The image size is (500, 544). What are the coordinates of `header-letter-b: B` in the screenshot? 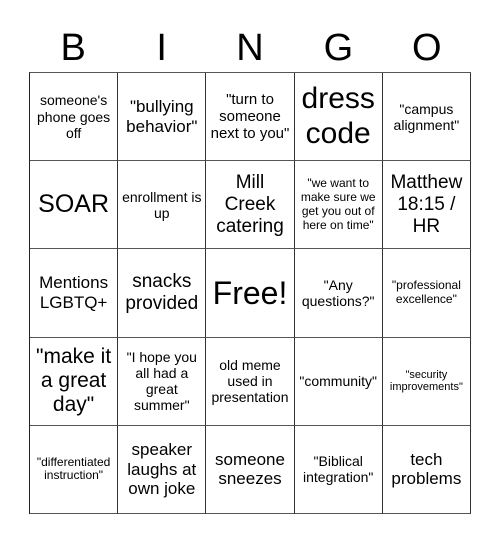 It's located at (73, 48).